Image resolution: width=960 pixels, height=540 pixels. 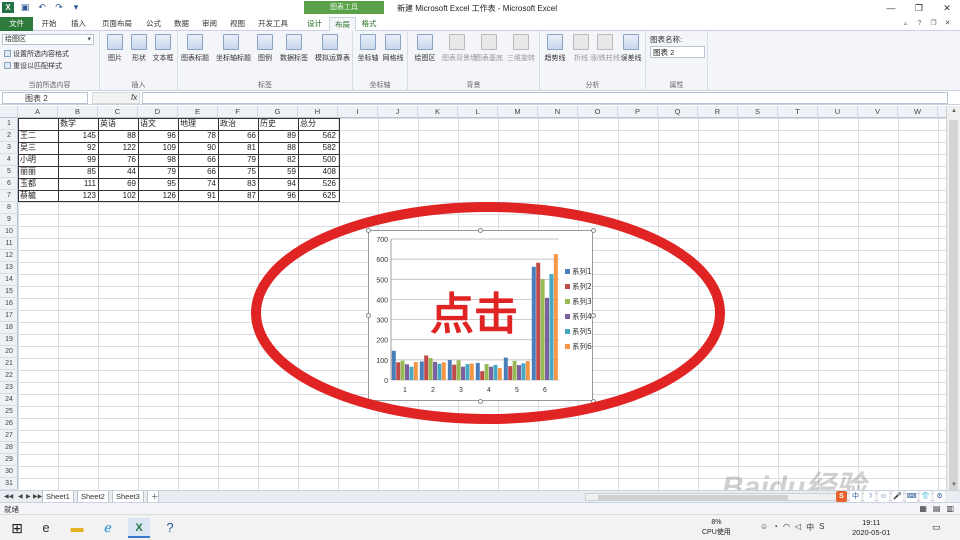 I want to click on row-header: 11, so click(x=9, y=244).